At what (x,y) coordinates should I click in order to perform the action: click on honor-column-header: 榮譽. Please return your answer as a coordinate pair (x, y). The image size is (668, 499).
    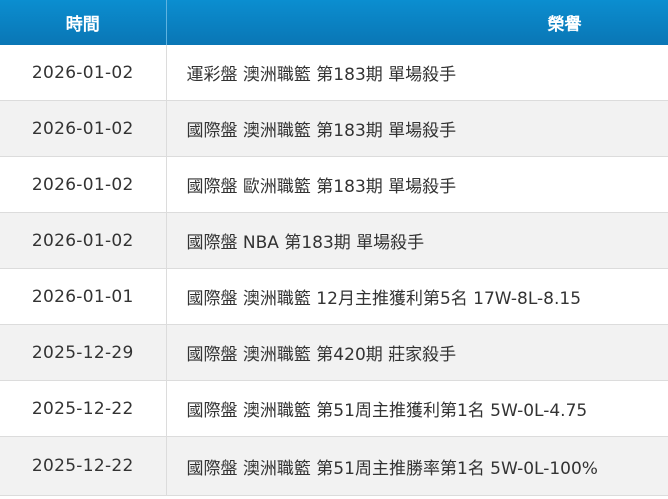
    Looking at the image, I should click on (417, 22).